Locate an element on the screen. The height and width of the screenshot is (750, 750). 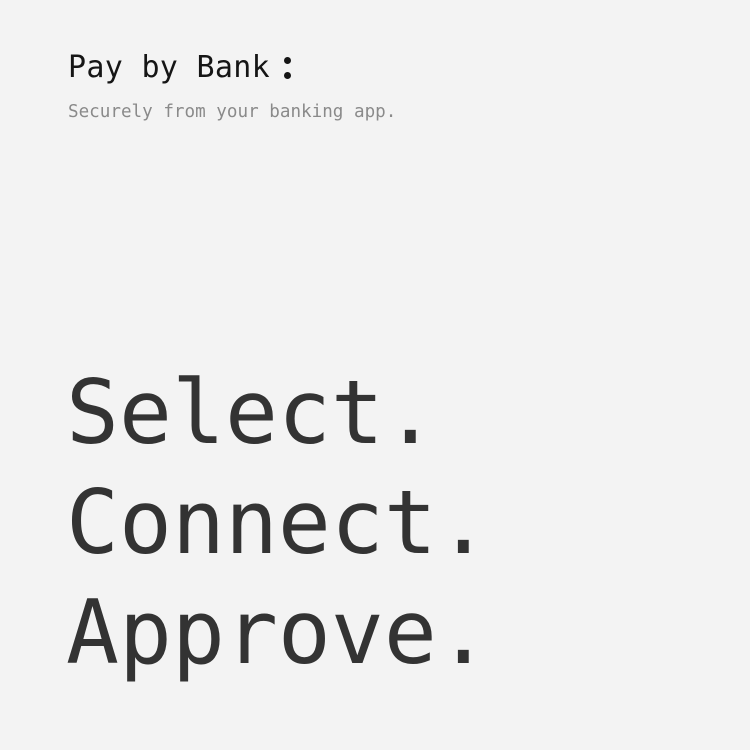
headline-line-approve: Approve. is located at coordinates (278, 632).